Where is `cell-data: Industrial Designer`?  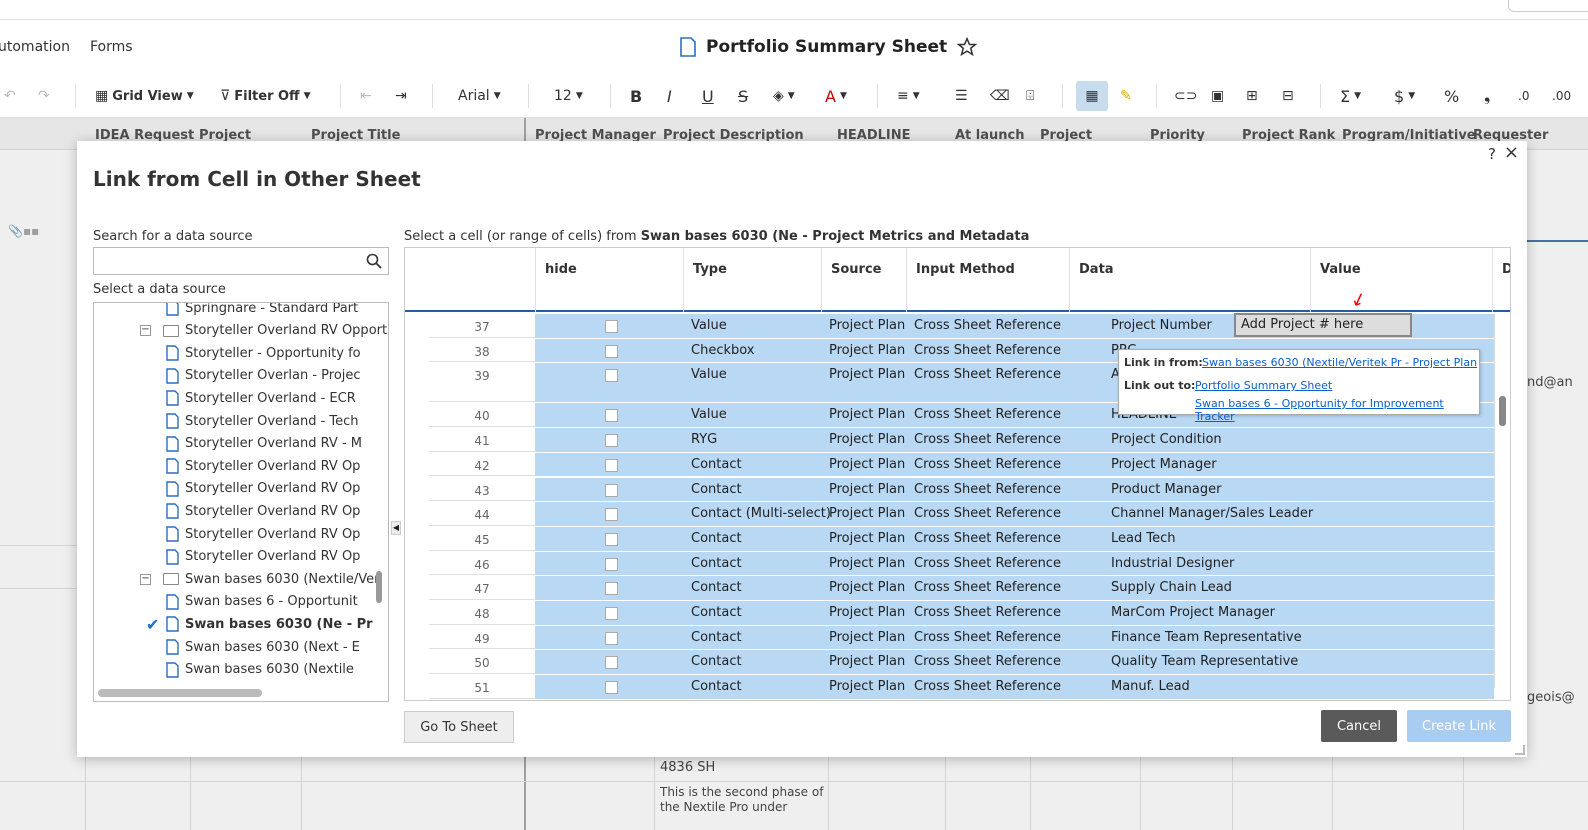 cell-data: Industrial Designer is located at coordinates (1172, 563).